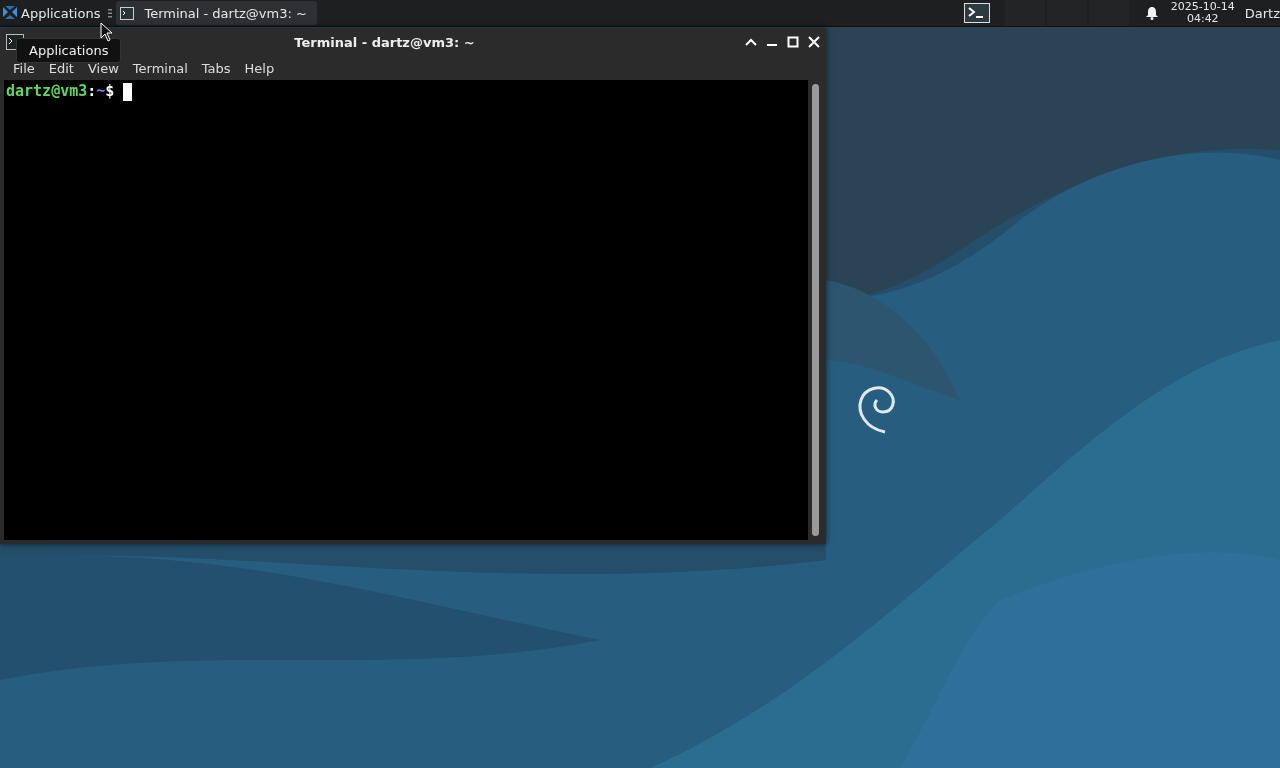 The width and height of the screenshot is (1280, 768). What do you see at coordinates (52, 13) in the screenshot?
I see `applications-menu-button: Applications` at bounding box center [52, 13].